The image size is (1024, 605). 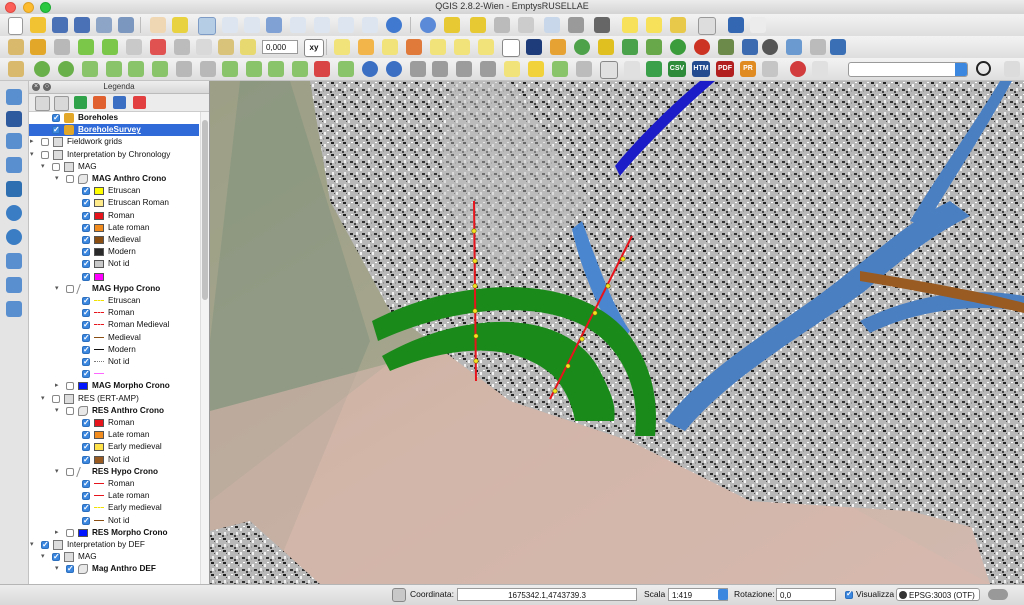 I want to click on legend-class: Early medieval, so click(x=114, y=447).